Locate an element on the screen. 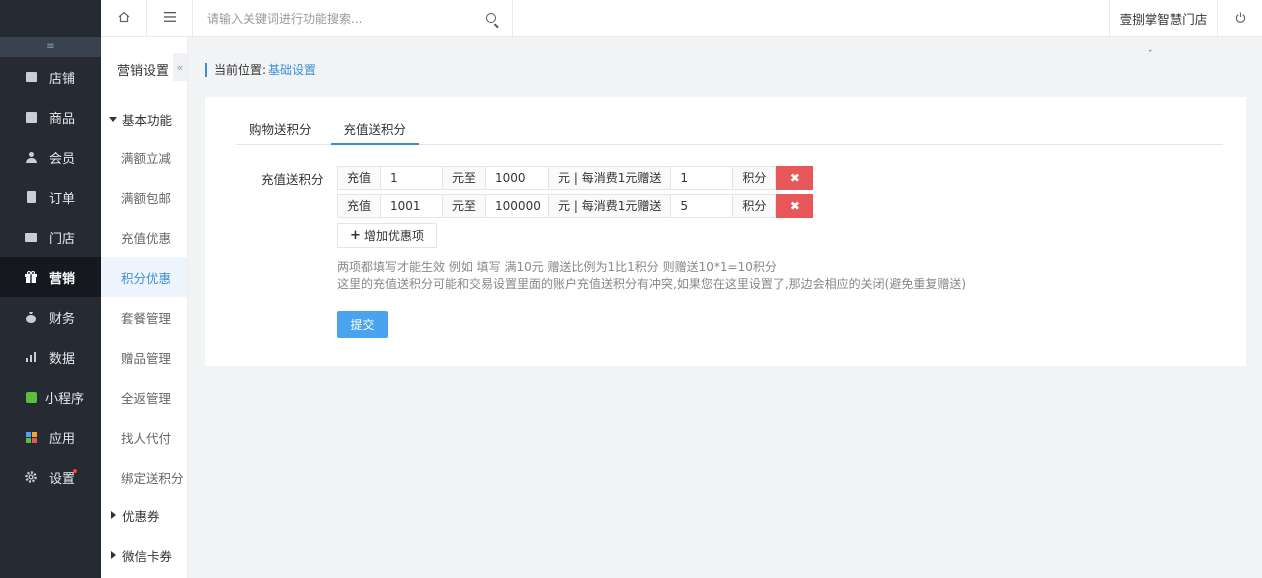 Image resolution: width=1262 pixels, height=578 pixels. home-icon is located at coordinates (124, 19).